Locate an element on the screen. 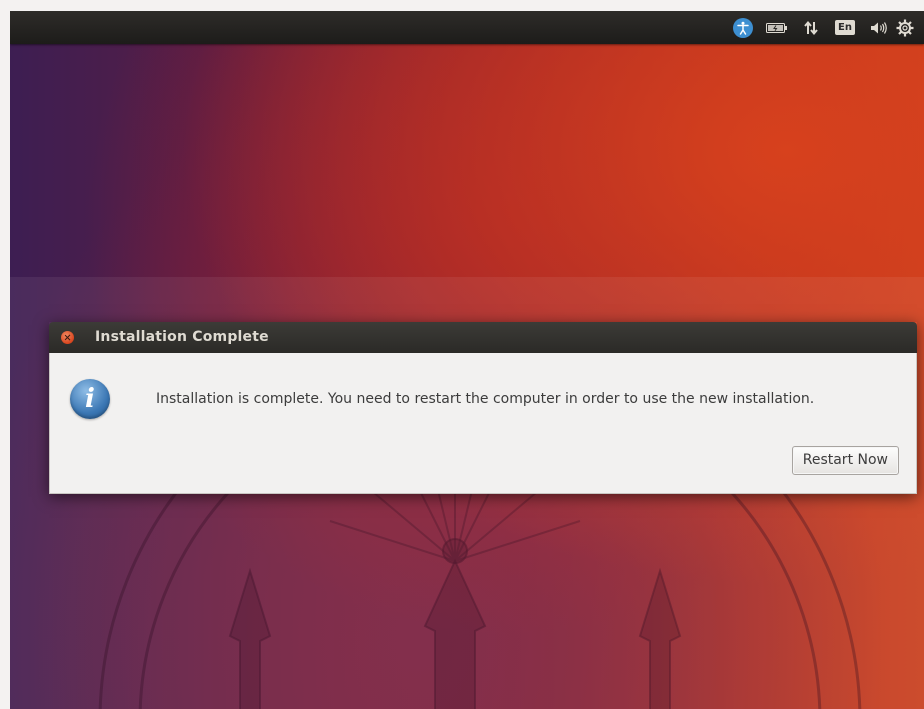 This screenshot has width=924, height=709. battery-indicator is located at coordinates (777, 27).